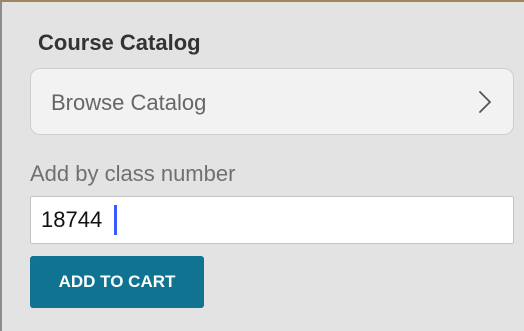 This screenshot has height=331, width=524. I want to click on text-caret, so click(115, 220).